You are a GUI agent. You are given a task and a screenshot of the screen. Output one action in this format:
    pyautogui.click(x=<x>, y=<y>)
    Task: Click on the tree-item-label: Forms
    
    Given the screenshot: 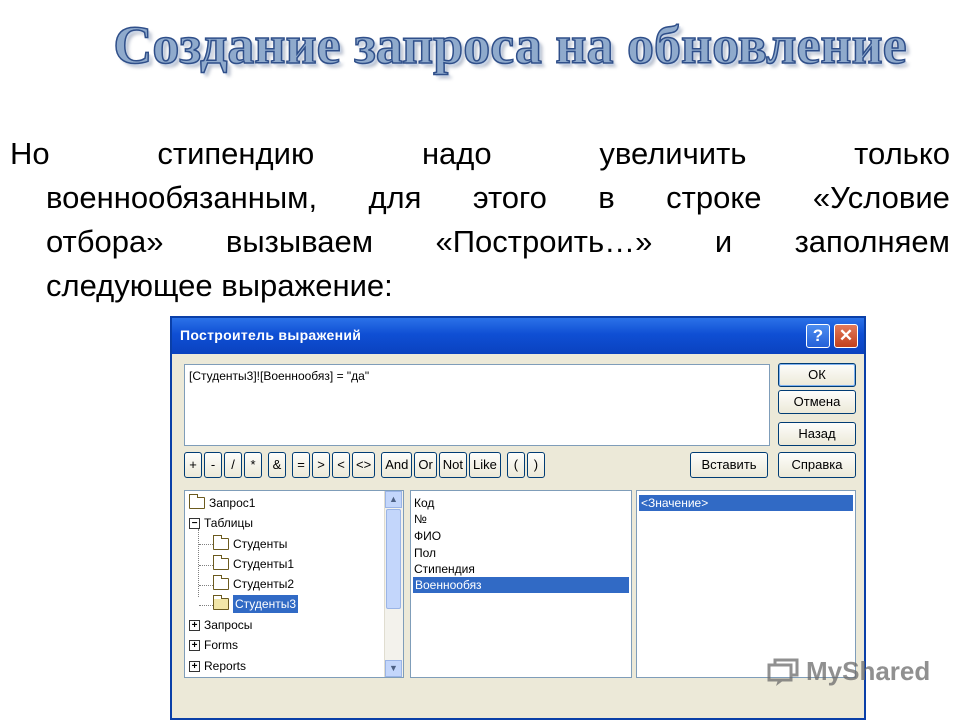 What is the action you would take?
    pyautogui.click(x=221, y=645)
    